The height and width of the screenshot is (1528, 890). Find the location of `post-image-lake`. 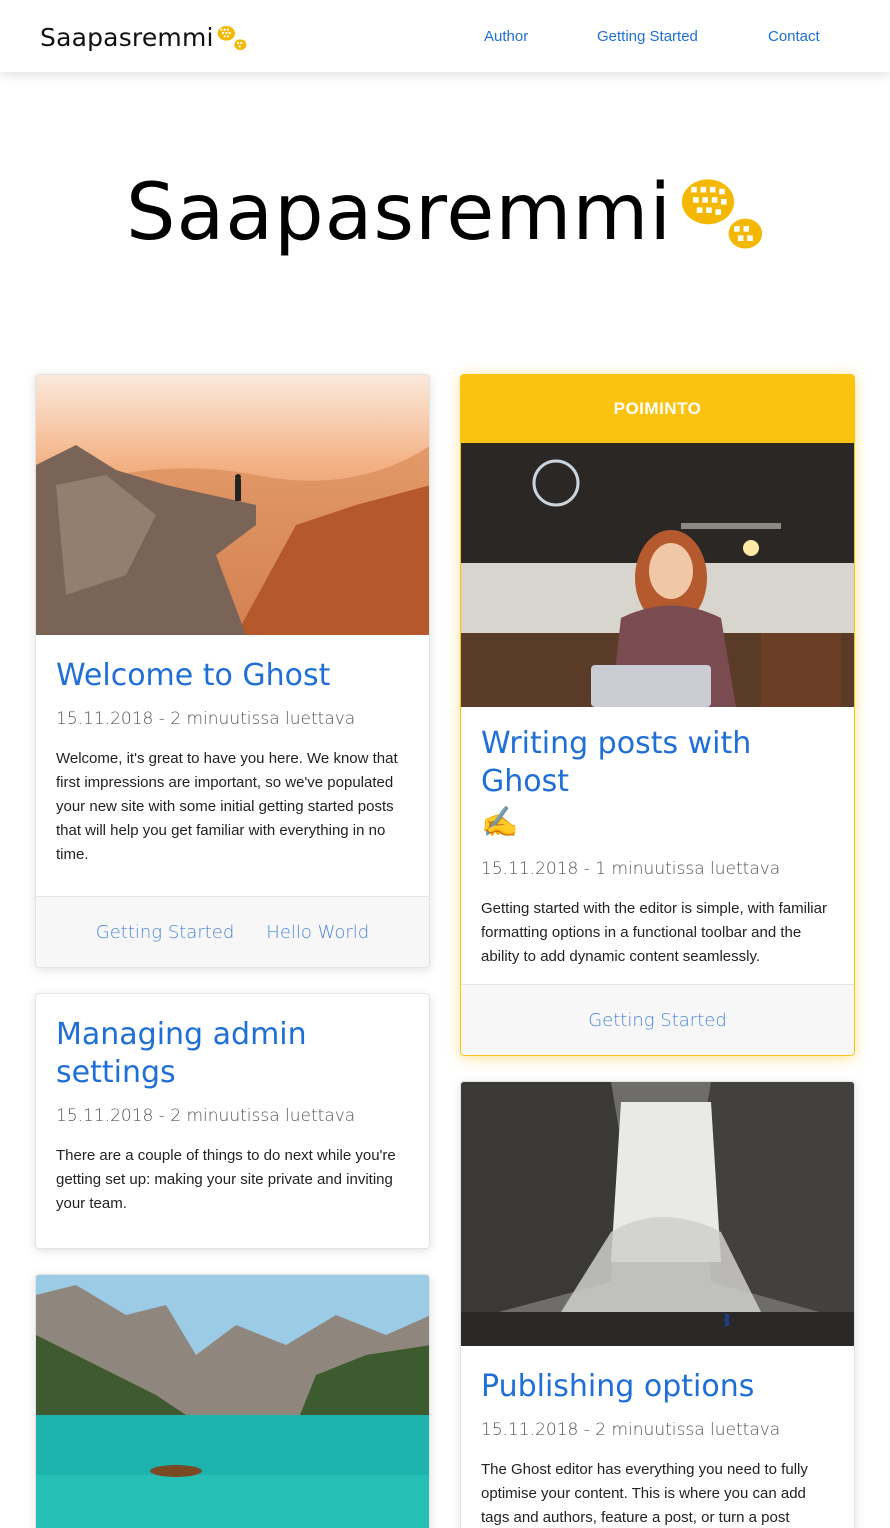

post-image-lake is located at coordinates (232, 1401).